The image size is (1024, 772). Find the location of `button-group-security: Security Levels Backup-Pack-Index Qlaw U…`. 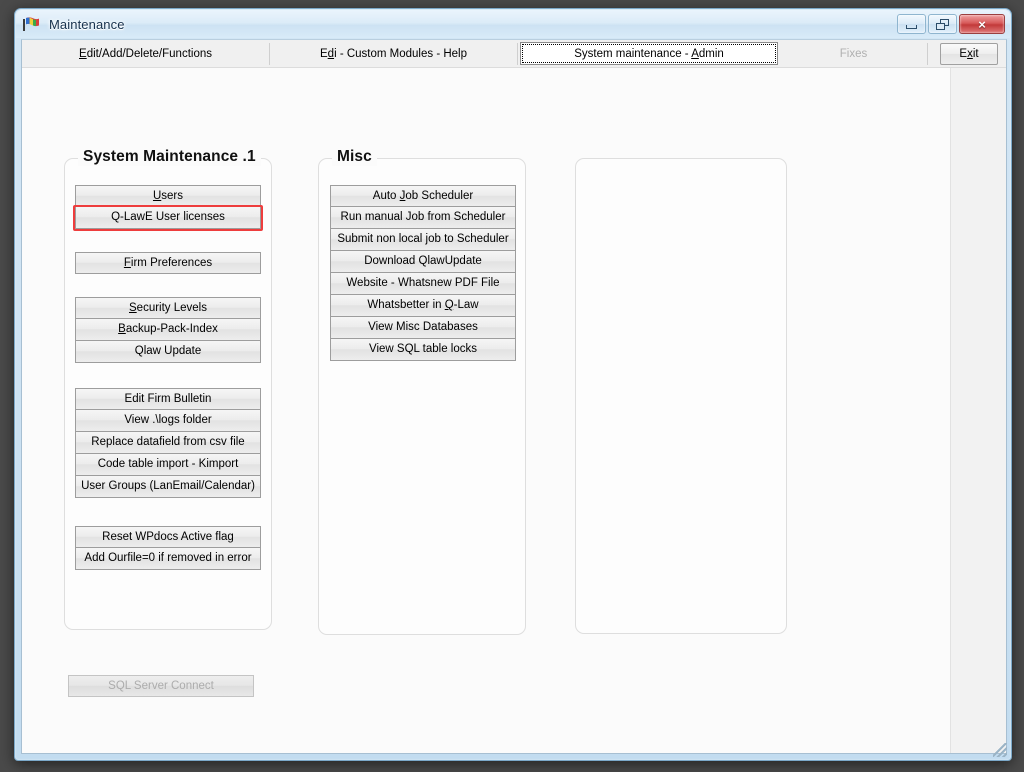

button-group-security: Security Levels Backup-Pack-Index Qlaw U… is located at coordinates (168, 330).